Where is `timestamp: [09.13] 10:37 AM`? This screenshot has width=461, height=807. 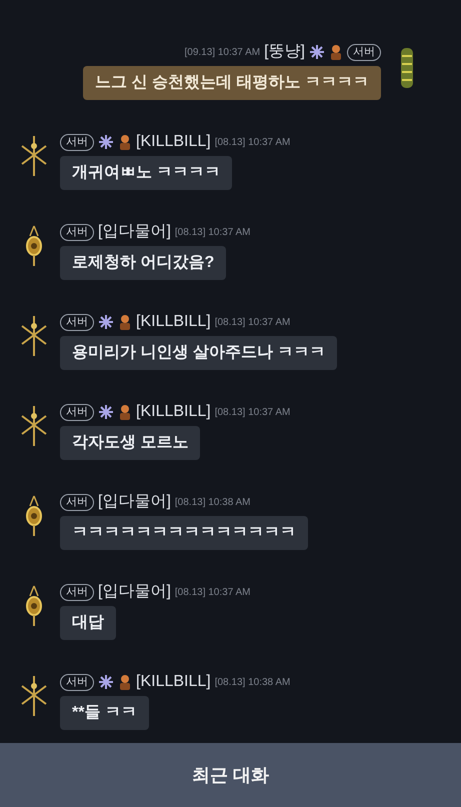
timestamp: [09.13] 10:37 AM is located at coordinates (222, 53).